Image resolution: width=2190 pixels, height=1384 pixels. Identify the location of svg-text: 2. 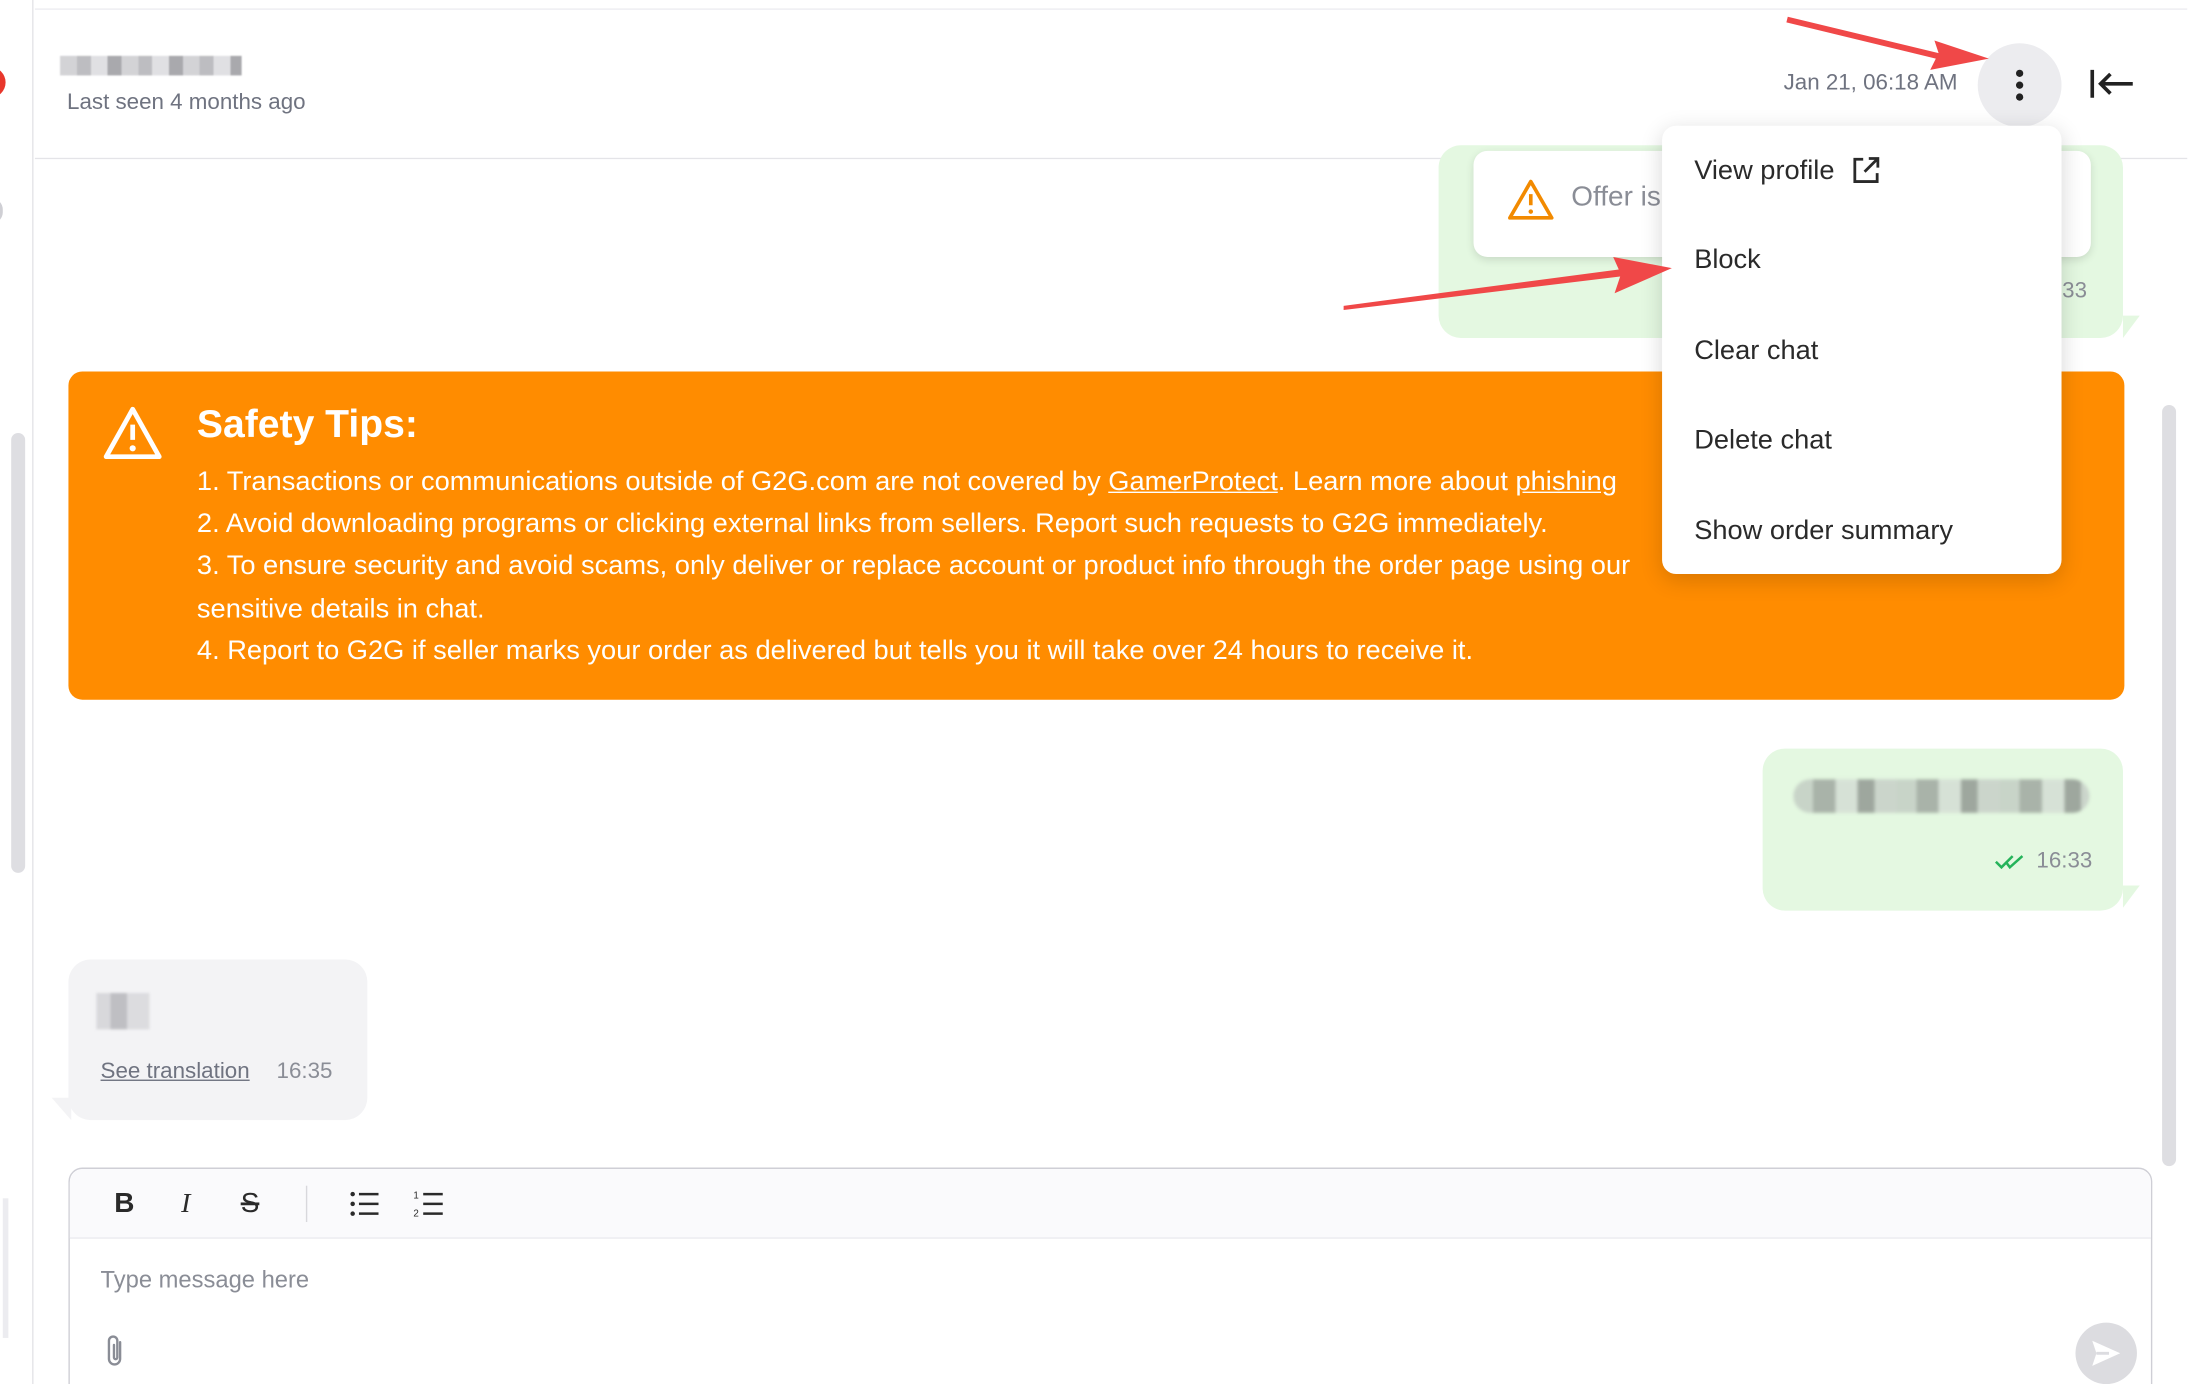
(415, 1213).